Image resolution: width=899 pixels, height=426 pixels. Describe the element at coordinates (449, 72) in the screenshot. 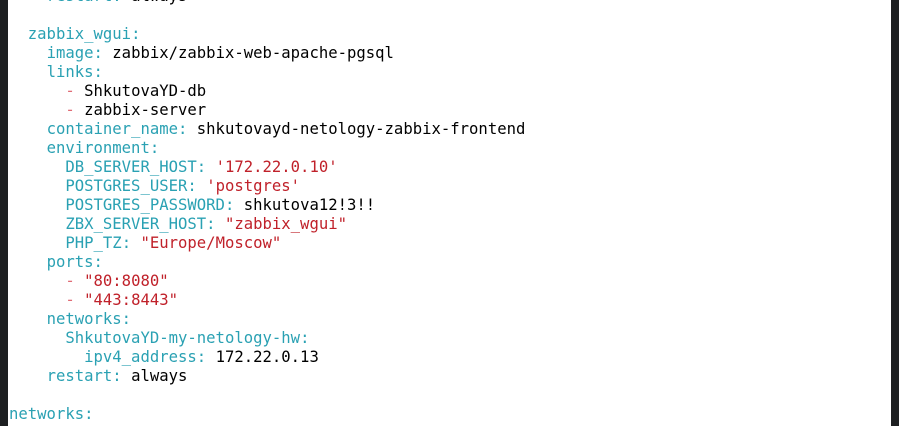

I see `code-line: links:` at that location.